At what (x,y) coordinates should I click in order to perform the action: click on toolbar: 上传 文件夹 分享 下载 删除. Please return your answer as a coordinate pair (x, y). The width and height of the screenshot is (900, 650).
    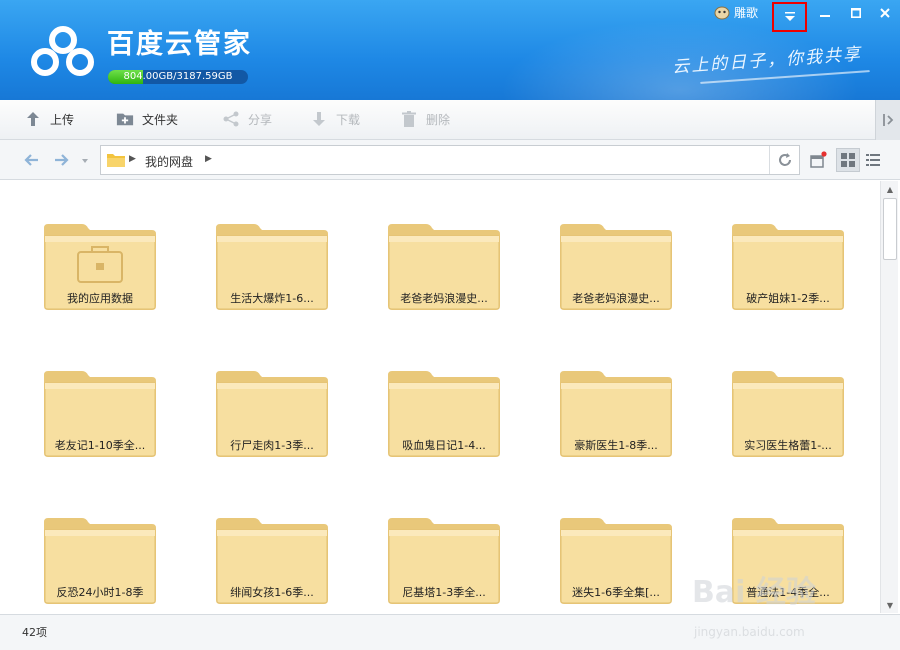
    Looking at the image, I should click on (450, 120).